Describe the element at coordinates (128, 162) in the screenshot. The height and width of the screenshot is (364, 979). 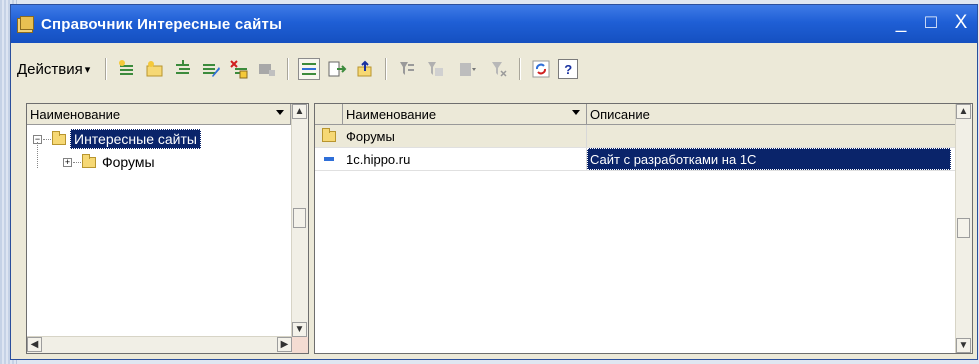
I see `tree-item-label: Форумы` at that location.